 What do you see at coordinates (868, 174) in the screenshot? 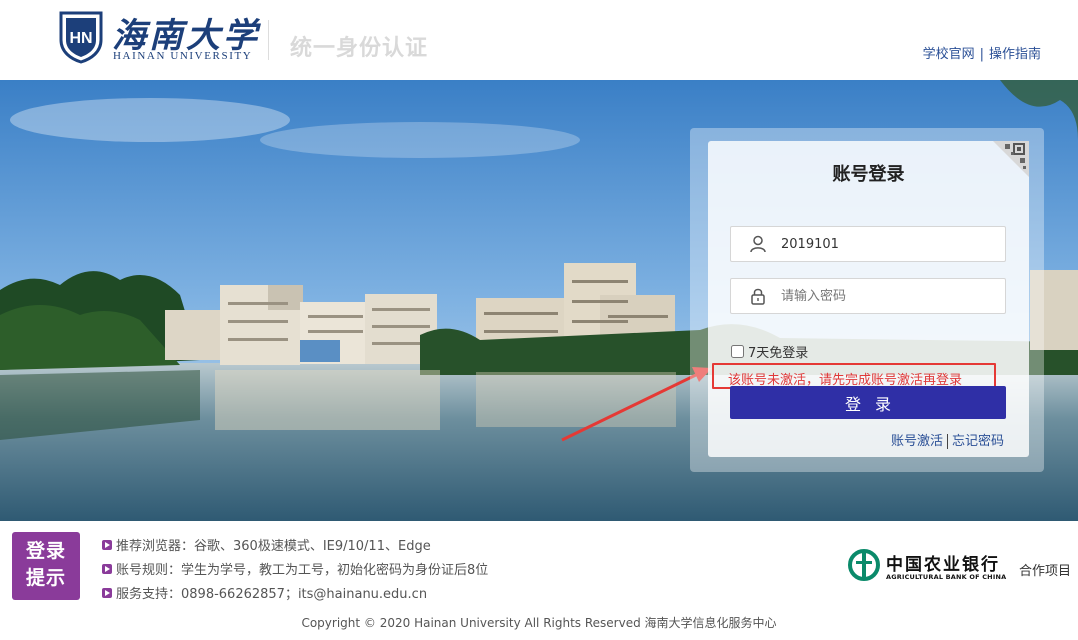
I see `login-title: 账号登录` at bounding box center [868, 174].